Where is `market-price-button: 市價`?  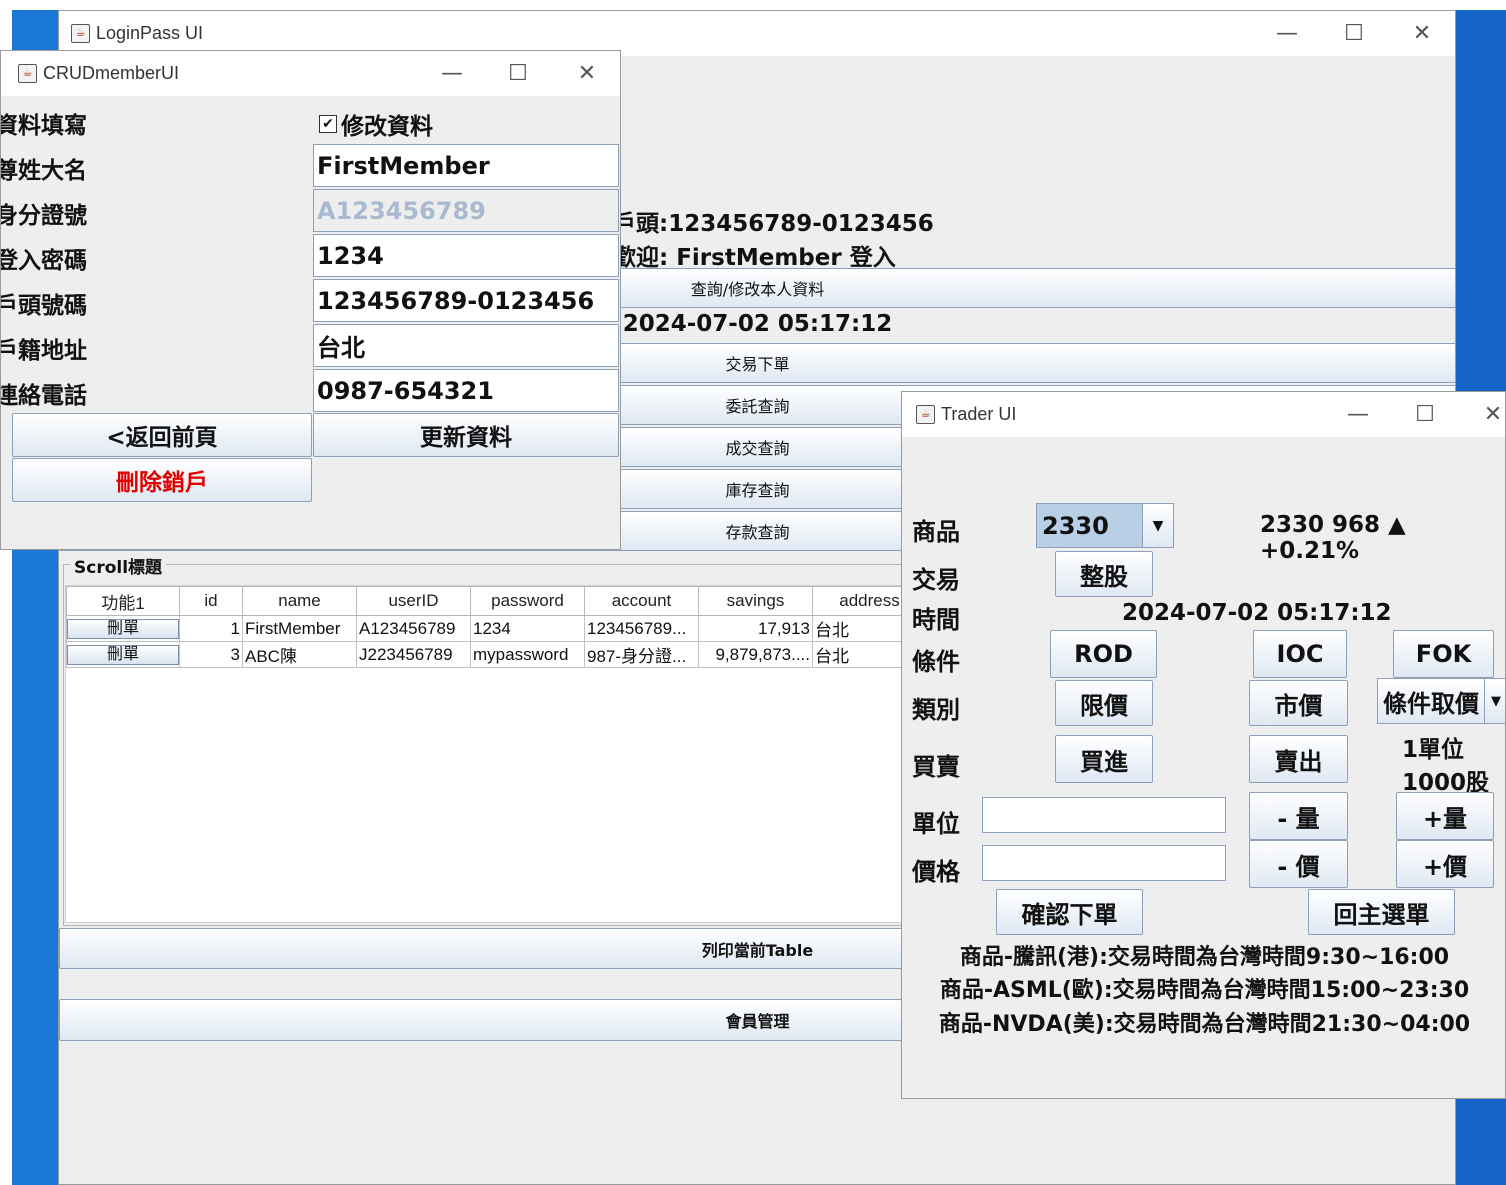
market-price-button: 市價 is located at coordinates (1298, 703).